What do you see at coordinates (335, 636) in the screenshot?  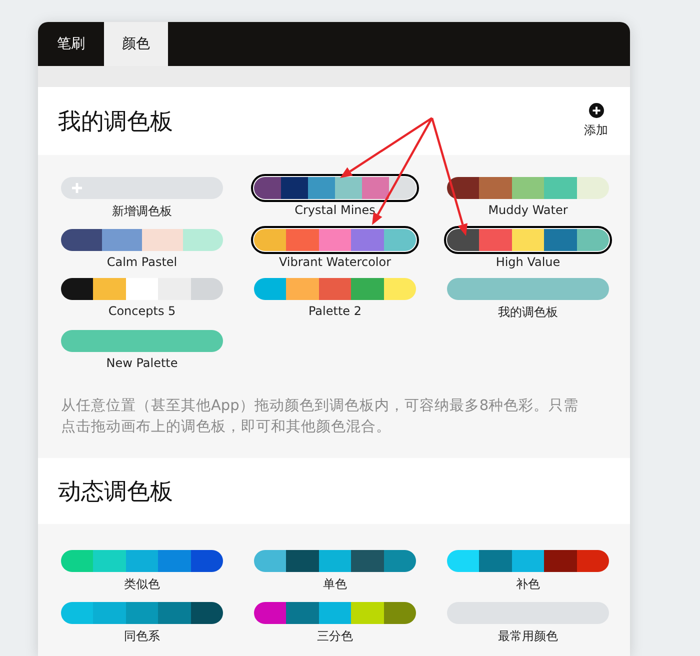 I see `palette-name: 三分色` at bounding box center [335, 636].